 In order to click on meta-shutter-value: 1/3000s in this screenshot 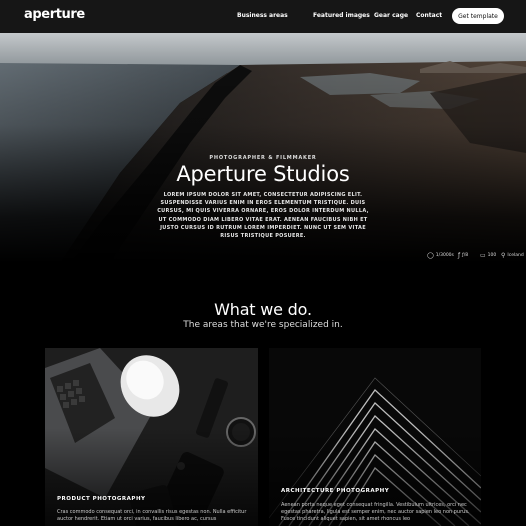, I will do `click(444, 255)`.